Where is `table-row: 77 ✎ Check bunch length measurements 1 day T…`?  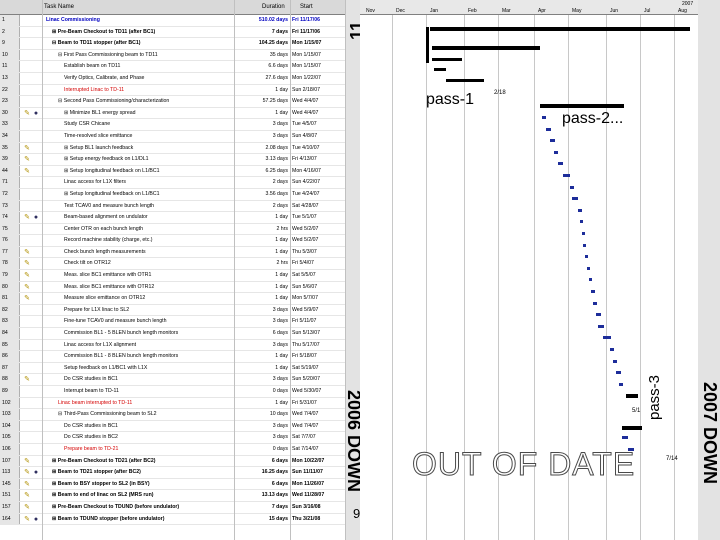
table-row: 77 ✎ Check bunch length measurements 1 day T… is located at coordinates (173, 252).